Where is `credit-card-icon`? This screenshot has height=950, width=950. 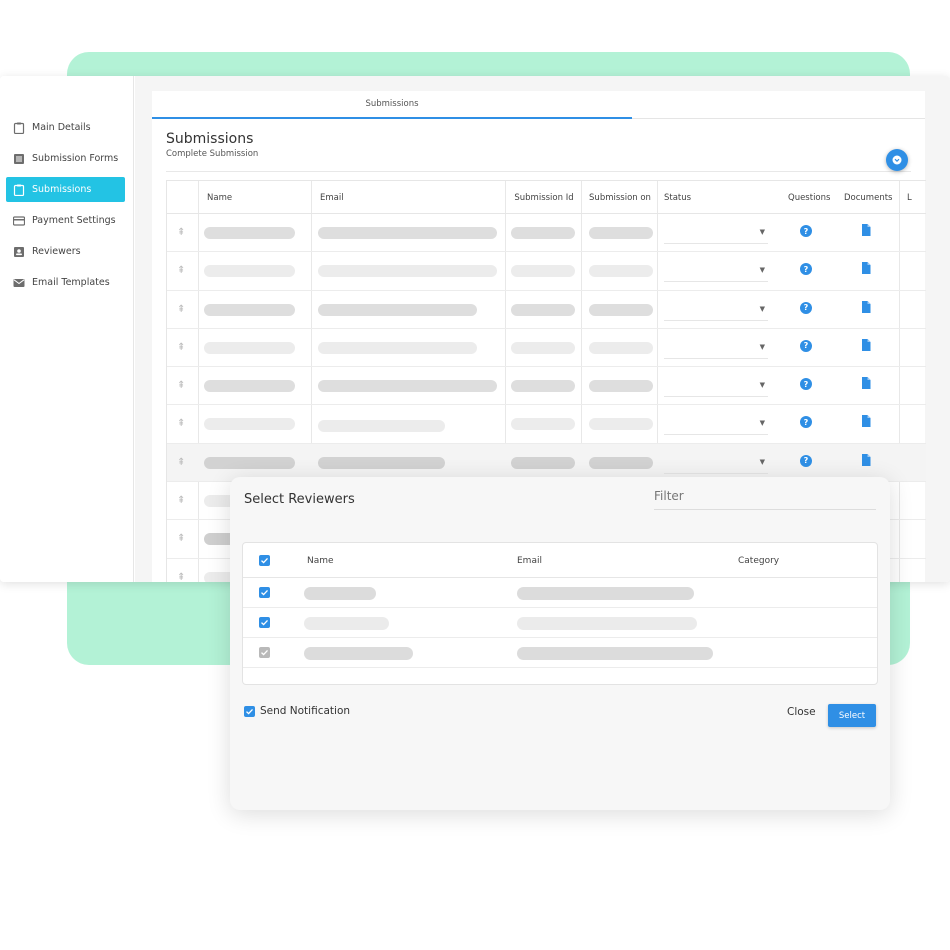
credit-card-icon is located at coordinates (19, 221).